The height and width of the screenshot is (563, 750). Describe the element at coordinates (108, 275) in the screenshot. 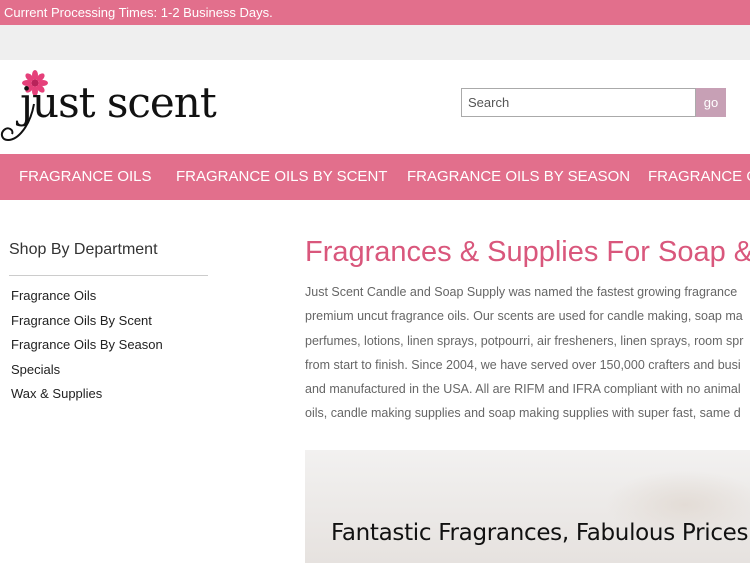

I see `sidebar-divider` at that location.